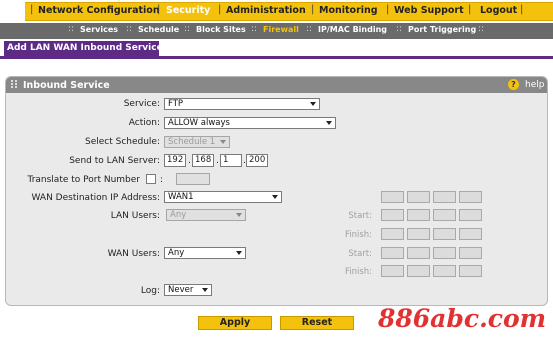 This screenshot has width=553, height=337. I want to click on lan-server-octet-1: 192, so click(175, 160).